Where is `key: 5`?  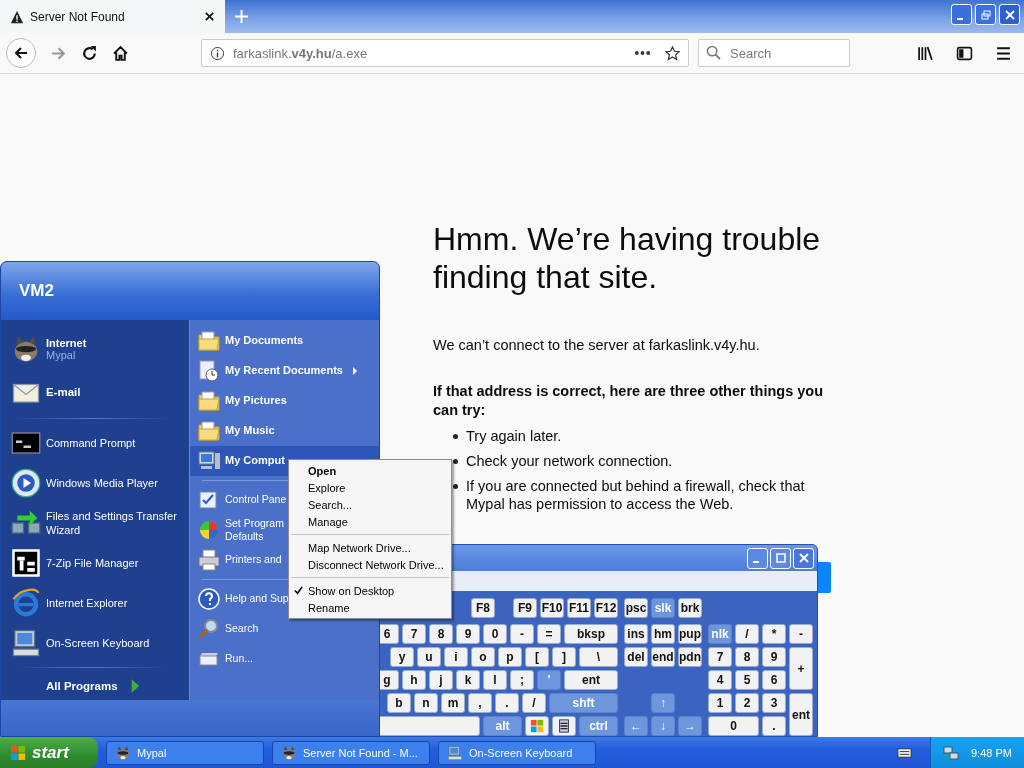 key: 5 is located at coordinates (747, 680).